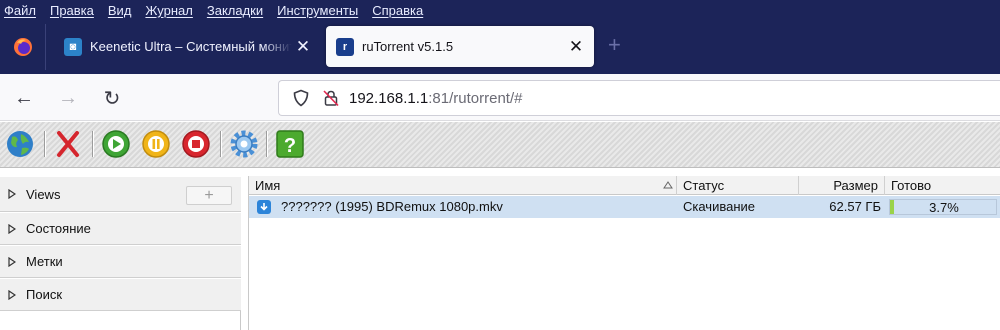 The image size is (1000, 330). I want to click on firefox-view-button, so click(23, 47).